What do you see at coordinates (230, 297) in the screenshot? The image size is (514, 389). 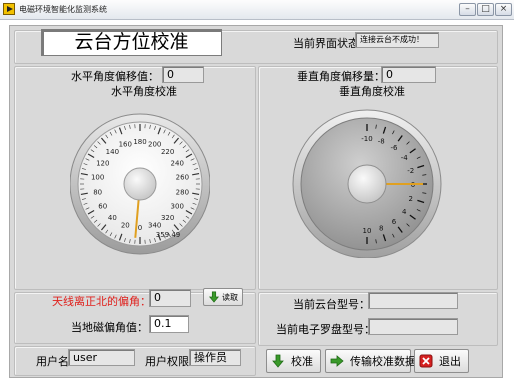 I see `read-button-label: 读取` at bounding box center [230, 297].